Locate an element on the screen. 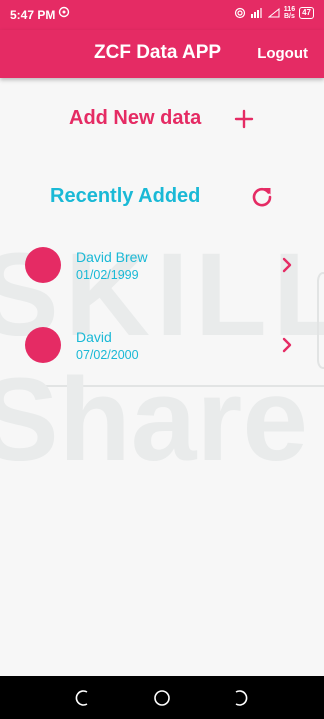  net-speed-unit: B/s is located at coordinates (289, 16).